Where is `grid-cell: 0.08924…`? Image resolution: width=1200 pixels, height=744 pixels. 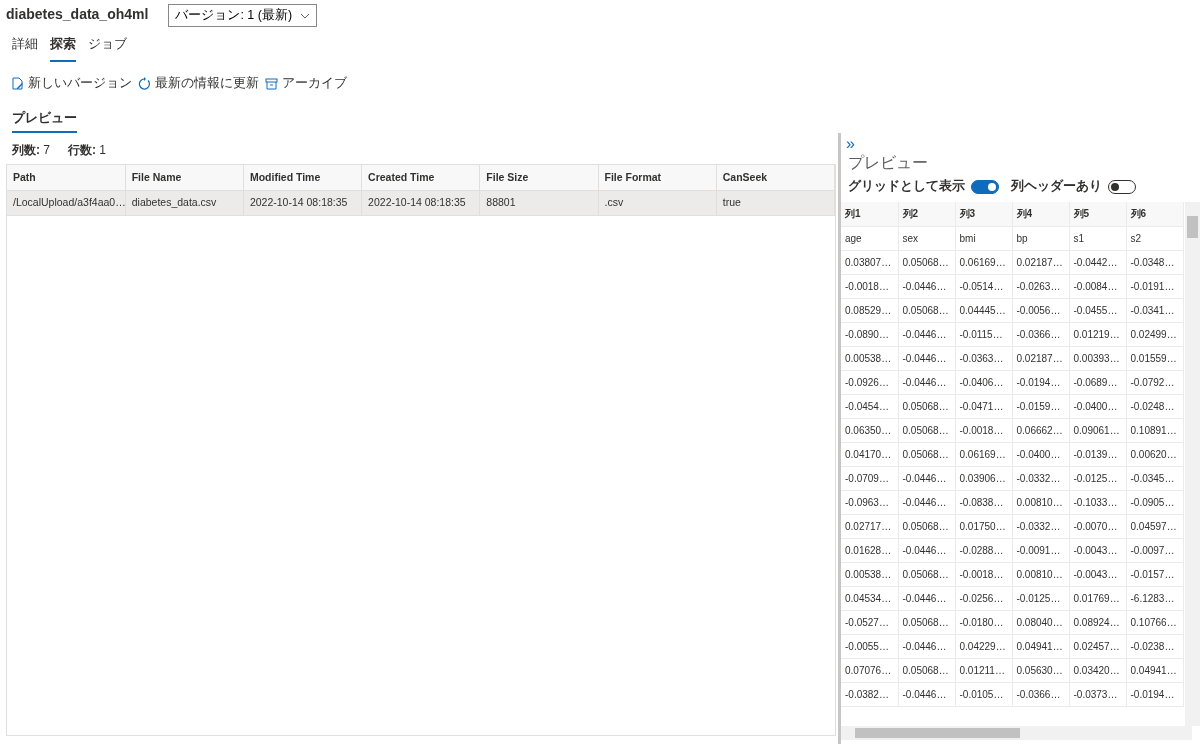
grid-cell: 0.08924… is located at coordinates (1097, 622).